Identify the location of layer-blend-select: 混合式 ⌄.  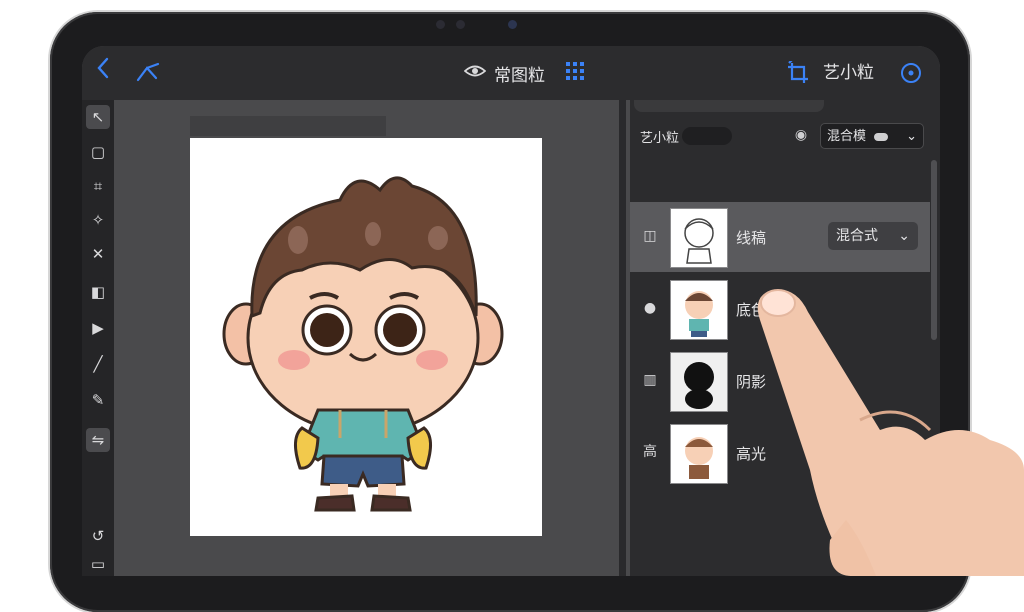
(873, 236).